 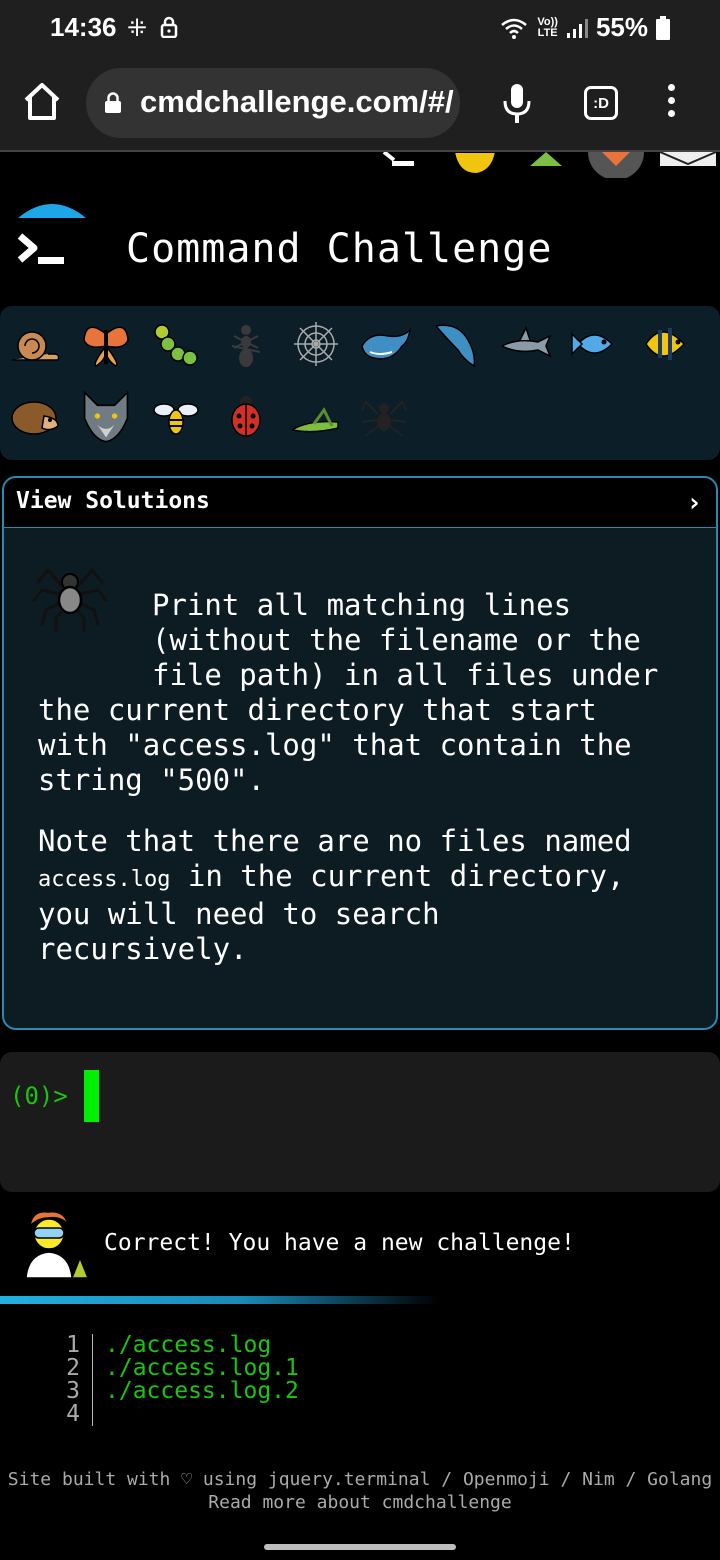 I want to click on challenge-line: with "access.log" that contain the, so click(x=335, y=745).